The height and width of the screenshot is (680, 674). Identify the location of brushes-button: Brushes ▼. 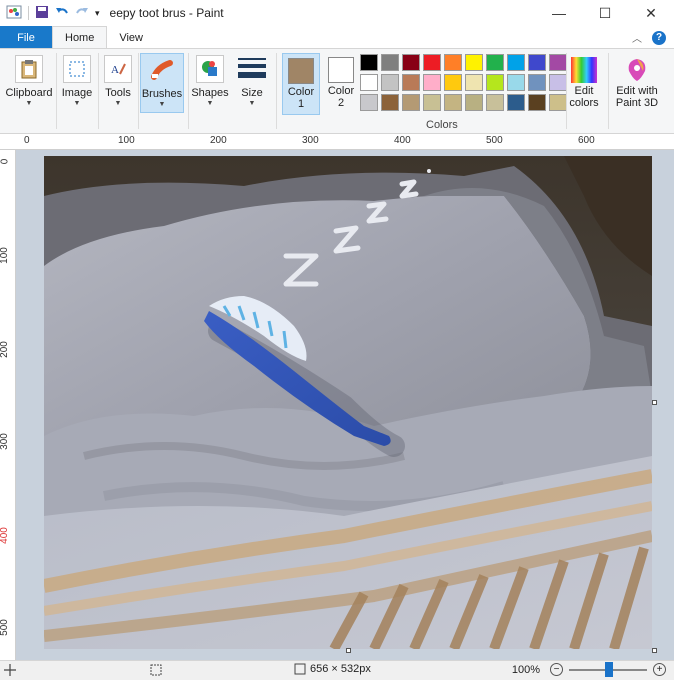
(162, 83).